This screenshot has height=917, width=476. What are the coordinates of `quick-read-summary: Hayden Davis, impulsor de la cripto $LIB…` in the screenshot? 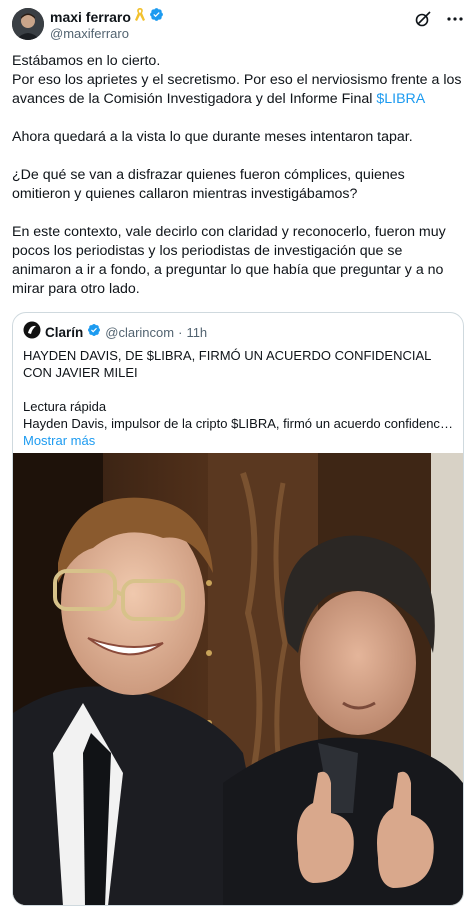 It's located at (238, 423).